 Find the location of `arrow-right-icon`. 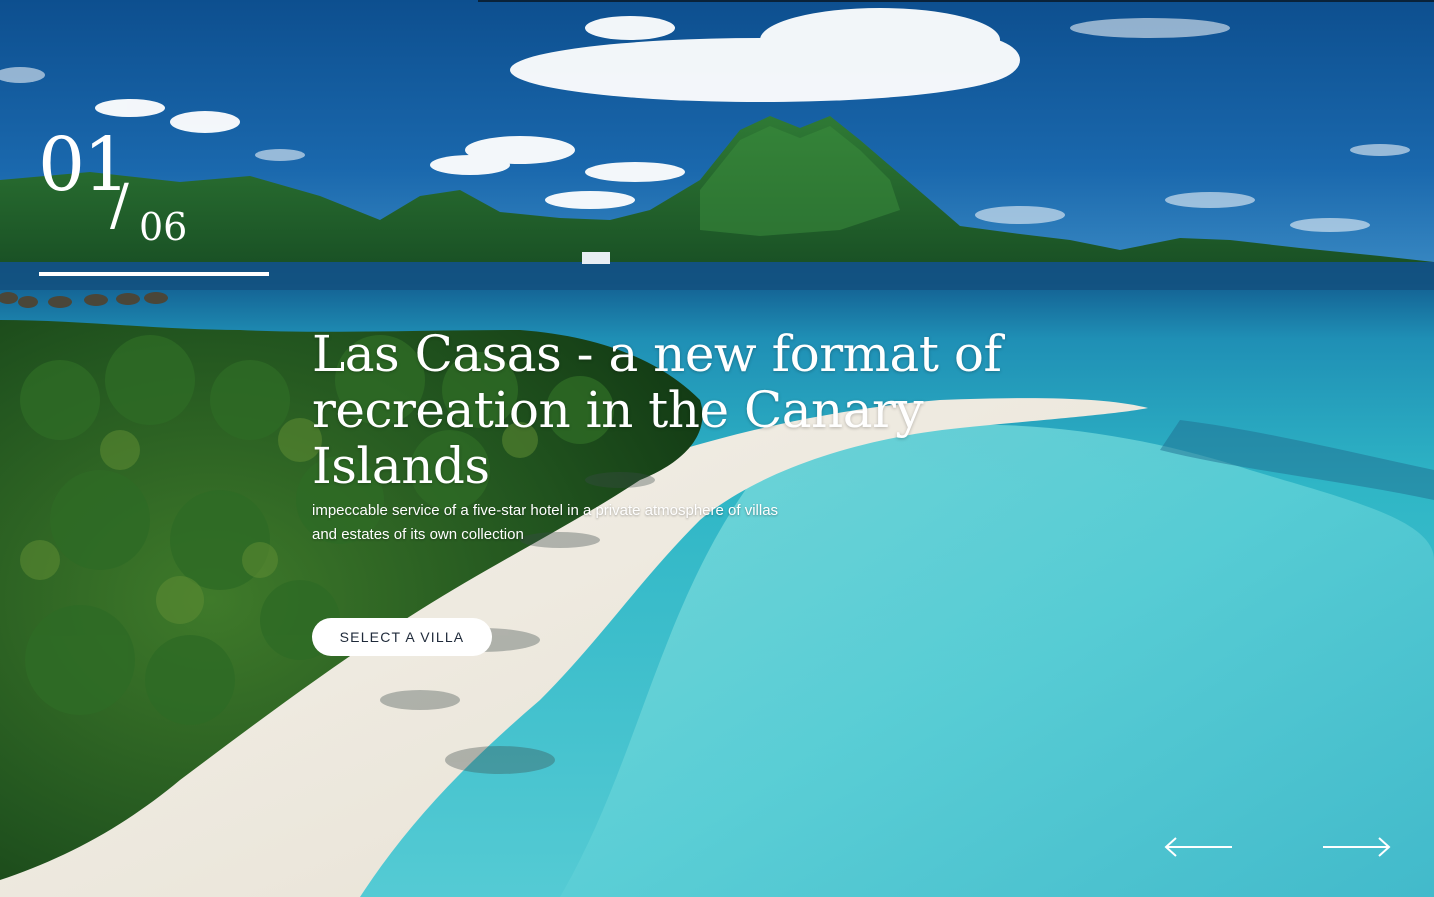

arrow-right-icon is located at coordinates (1357, 847).